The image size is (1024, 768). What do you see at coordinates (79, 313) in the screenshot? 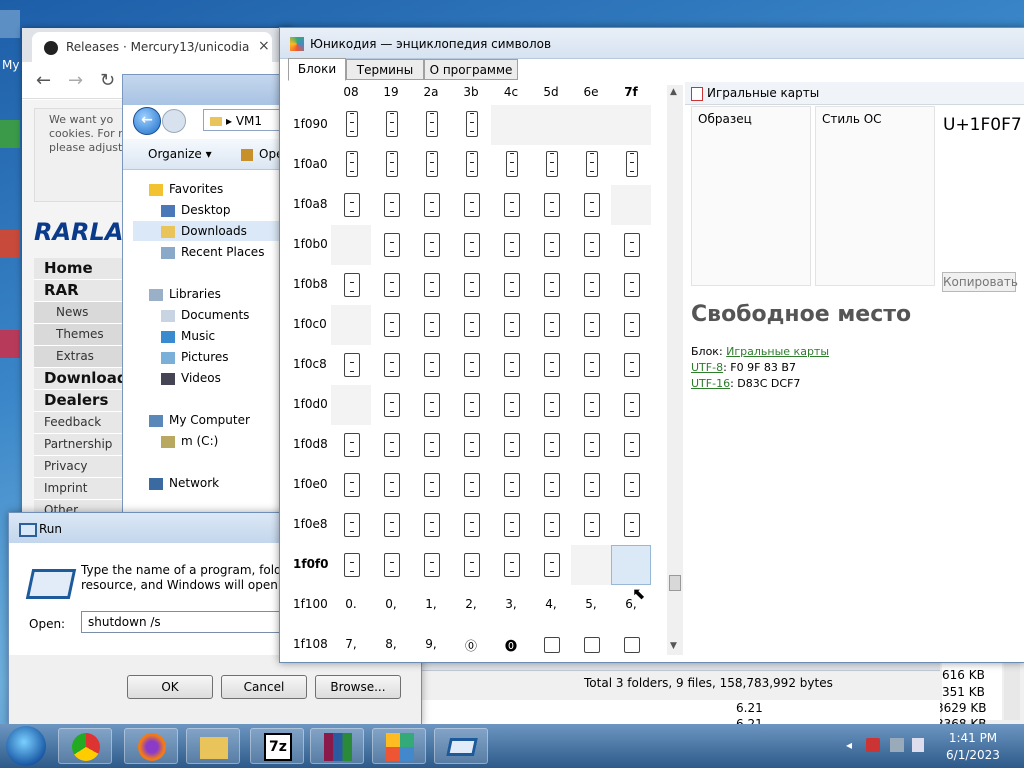
I see `menu-item-news: News` at bounding box center [79, 313].